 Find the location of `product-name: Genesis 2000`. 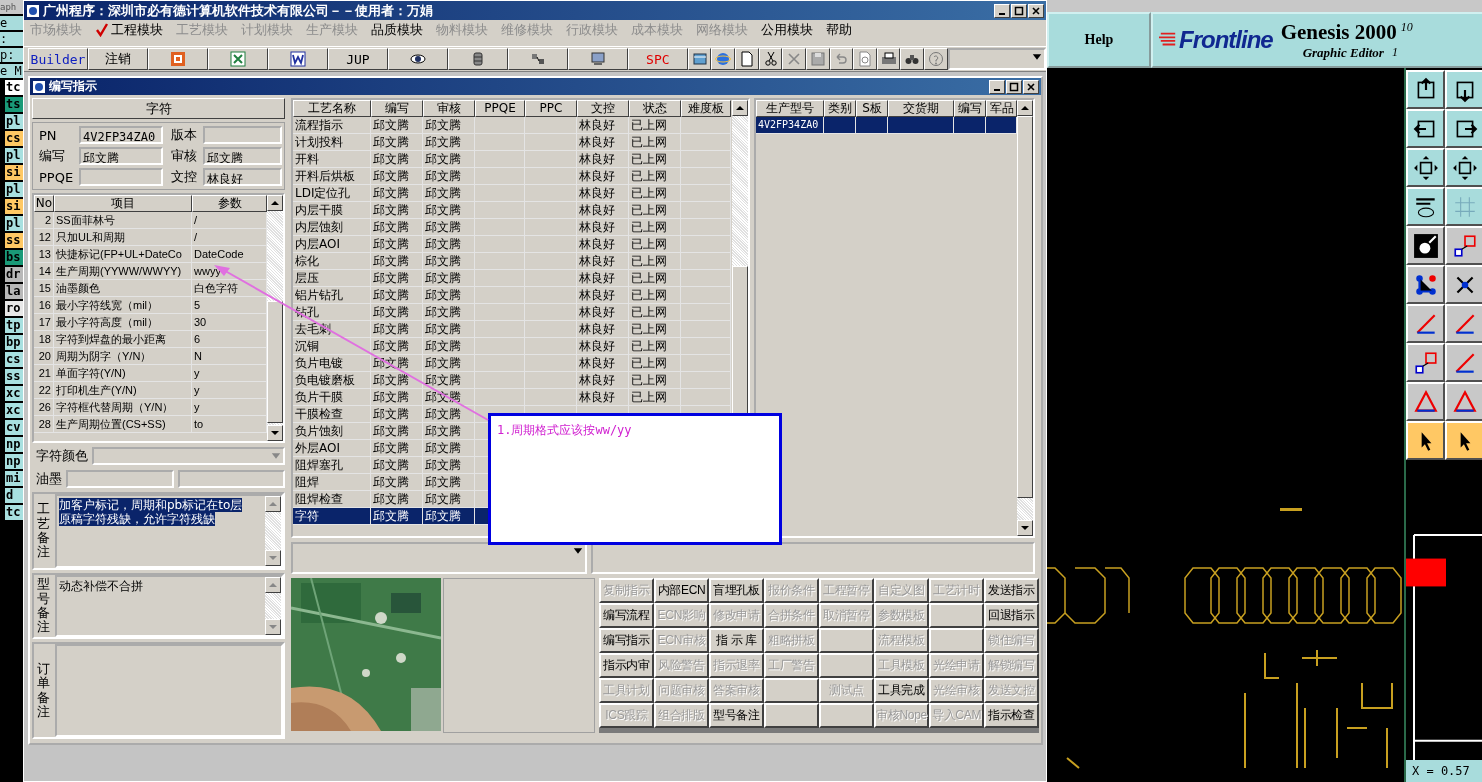

product-name: Genesis 2000 is located at coordinates (1338, 32).